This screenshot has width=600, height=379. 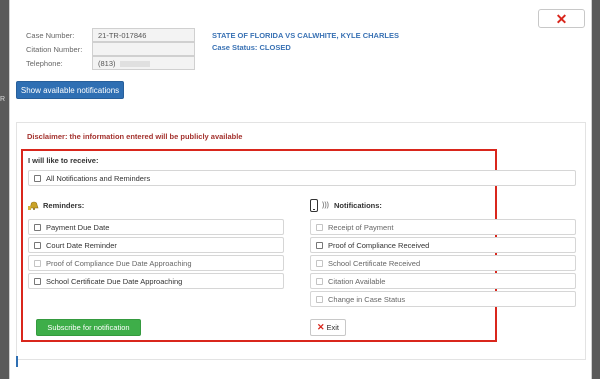 What do you see at coordinates (81, 245) in the screenshot?
I see `reminder-label: Court Date Reminder` at bounding box center [81, 245].